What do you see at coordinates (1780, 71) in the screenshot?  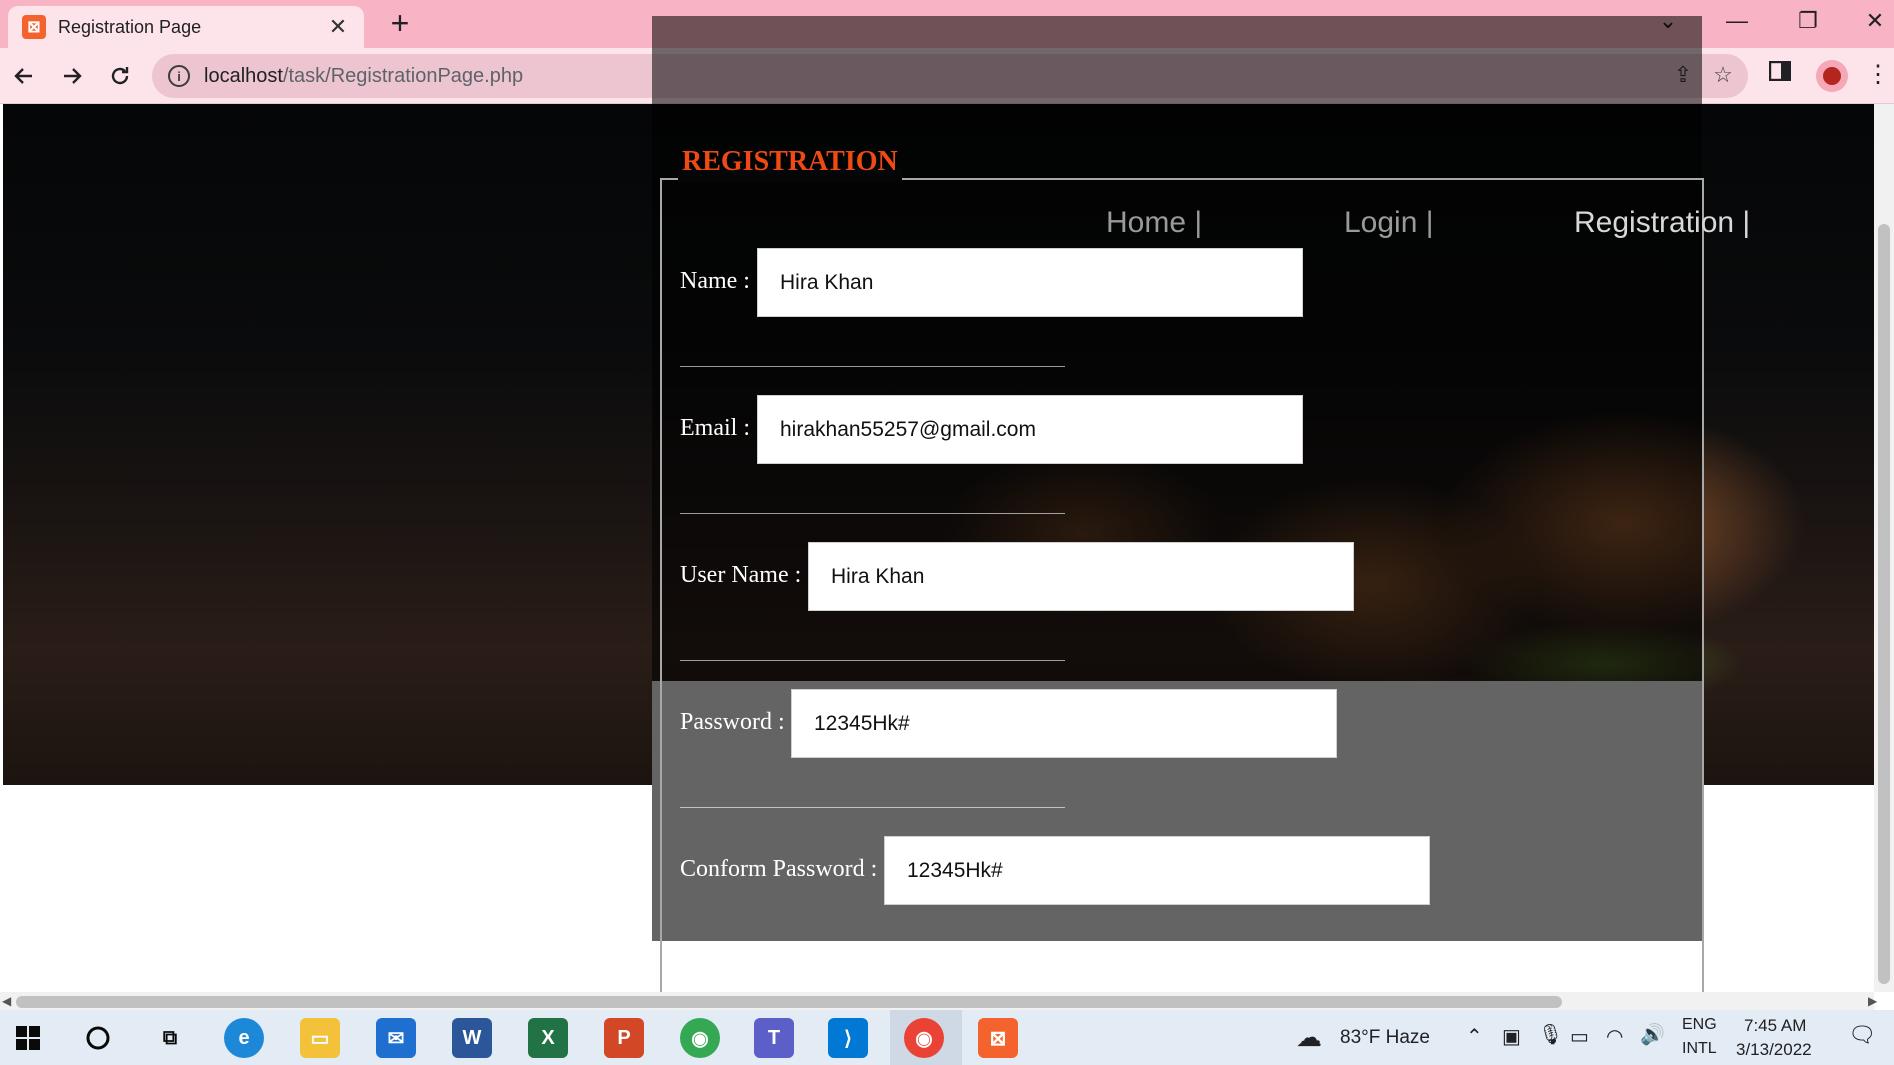 I see `side-panel-glyph` at bounding box center [1780, 71].